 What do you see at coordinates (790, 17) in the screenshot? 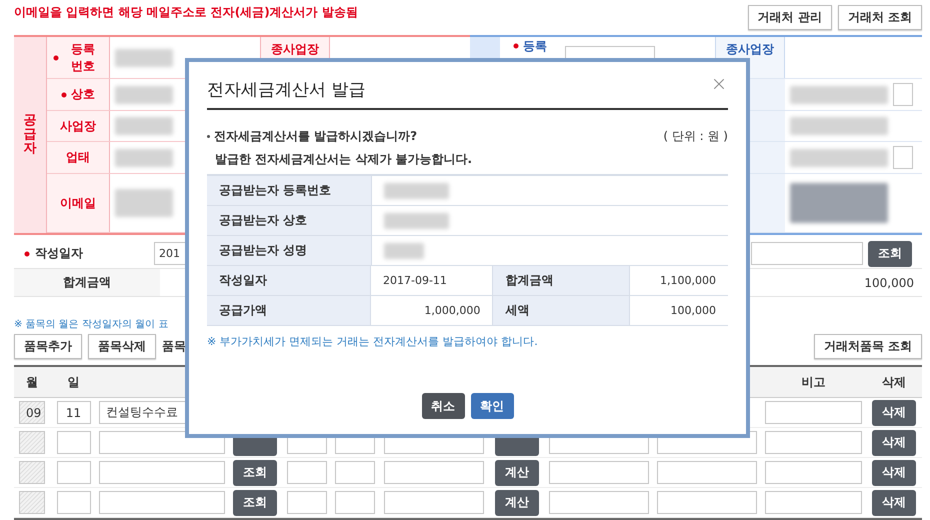
I see `partner-button: 거래처 관리` at bounding box center [790, 17].